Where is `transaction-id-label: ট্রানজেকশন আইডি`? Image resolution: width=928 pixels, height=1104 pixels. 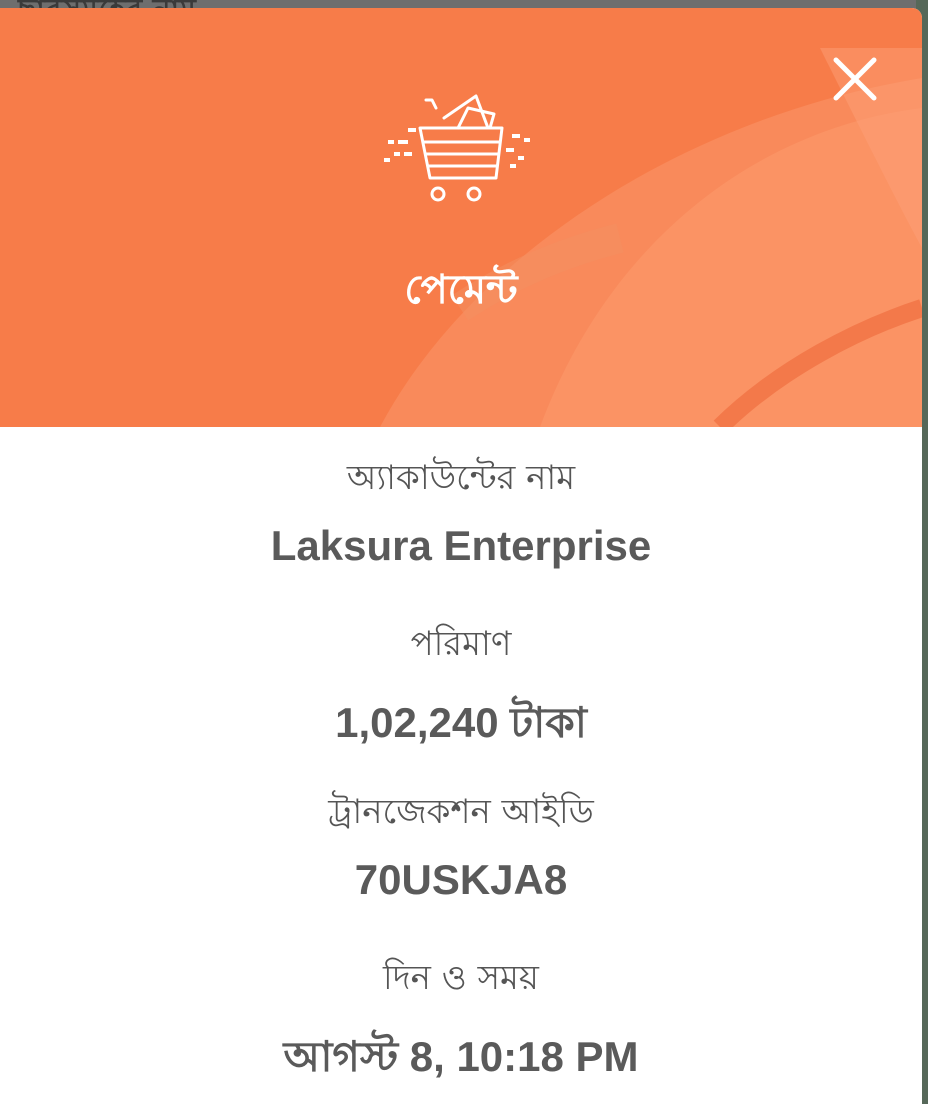 transaction-id-label: ট্রানজেকশন আইডি is located at coordinates (461, 812).